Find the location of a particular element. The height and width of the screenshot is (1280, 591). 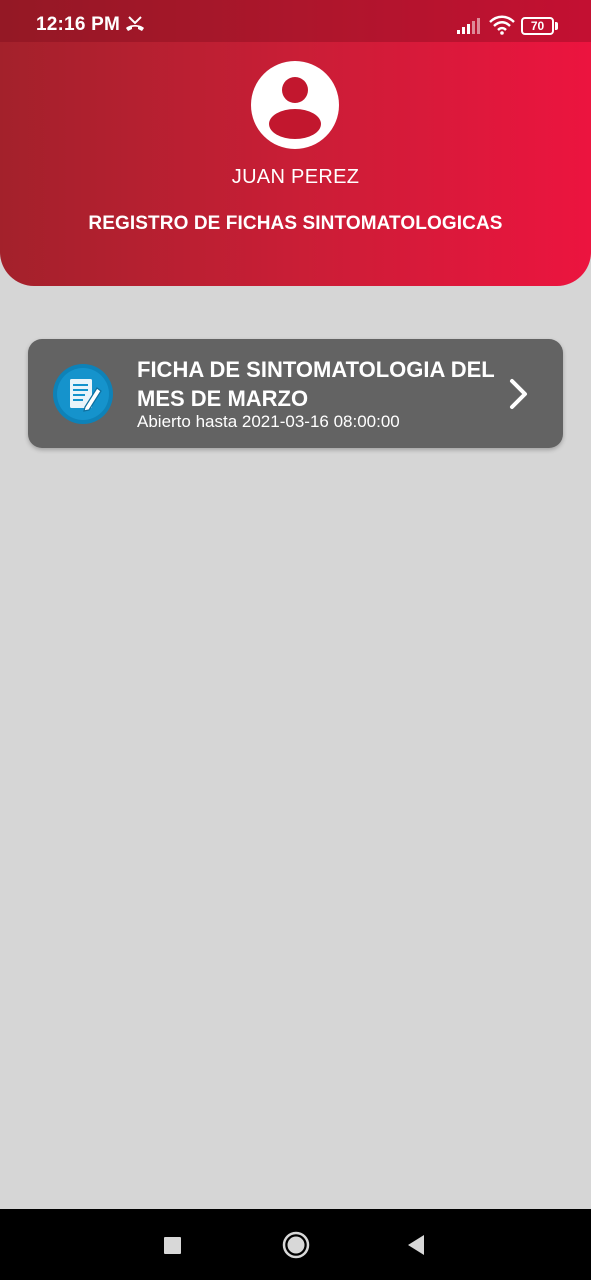

signal-icon is located at coordinates (468, 26).